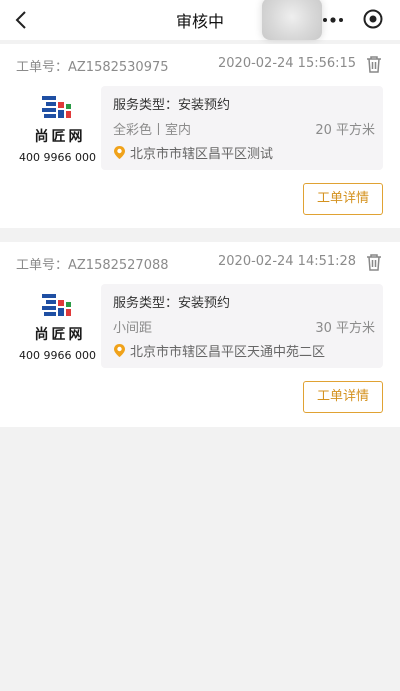 This screenshot has width=400, height=691. What do you see at coordinates (287, 63) in the screenshot?
I see `order-time: 2020-02-24 15:56:15` at bounding box center [287, 63].